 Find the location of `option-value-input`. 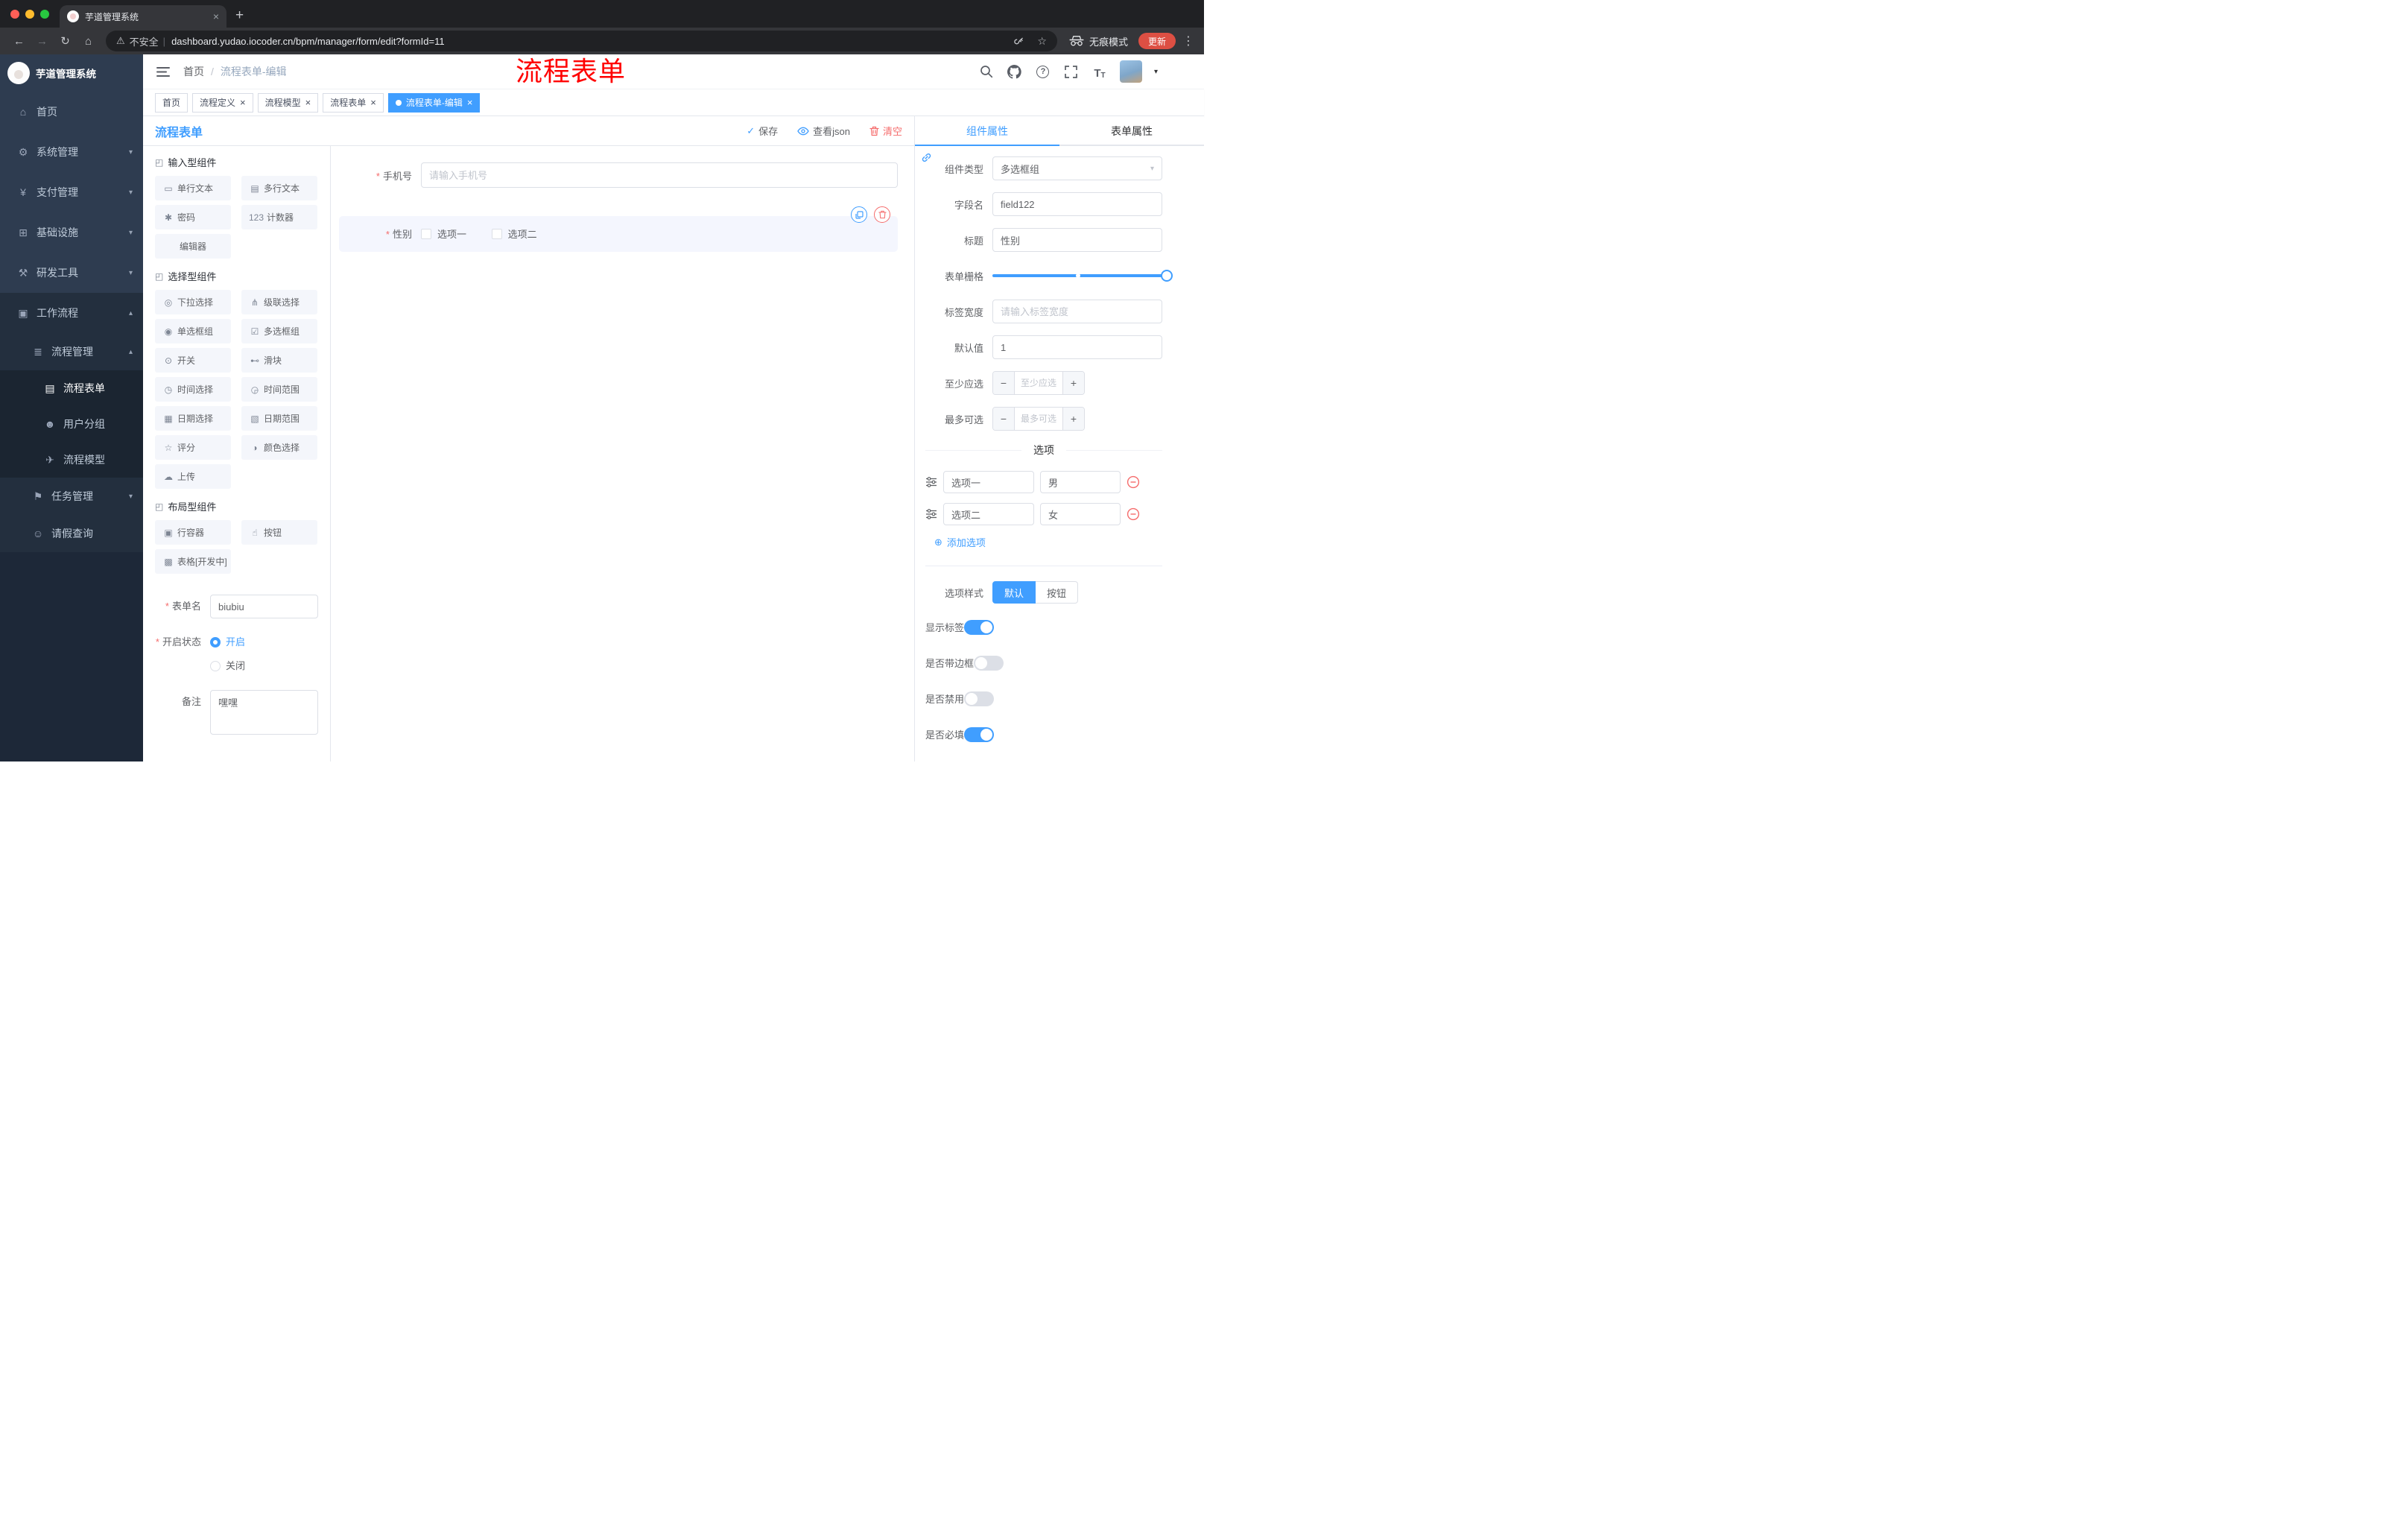

option-value-input is located at coordinates (1080, 482).